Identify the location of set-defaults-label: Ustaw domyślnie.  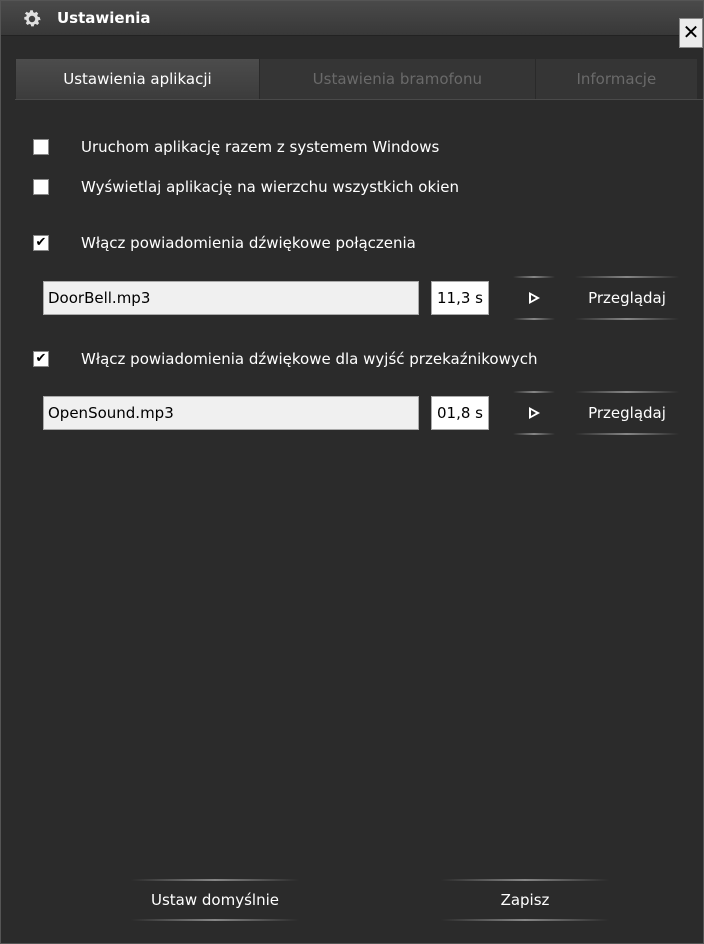
(215, 900).